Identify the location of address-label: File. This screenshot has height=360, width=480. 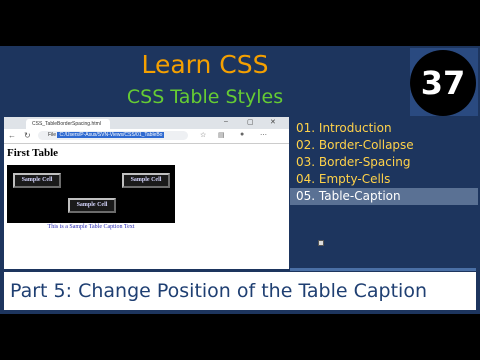
(52, 135).